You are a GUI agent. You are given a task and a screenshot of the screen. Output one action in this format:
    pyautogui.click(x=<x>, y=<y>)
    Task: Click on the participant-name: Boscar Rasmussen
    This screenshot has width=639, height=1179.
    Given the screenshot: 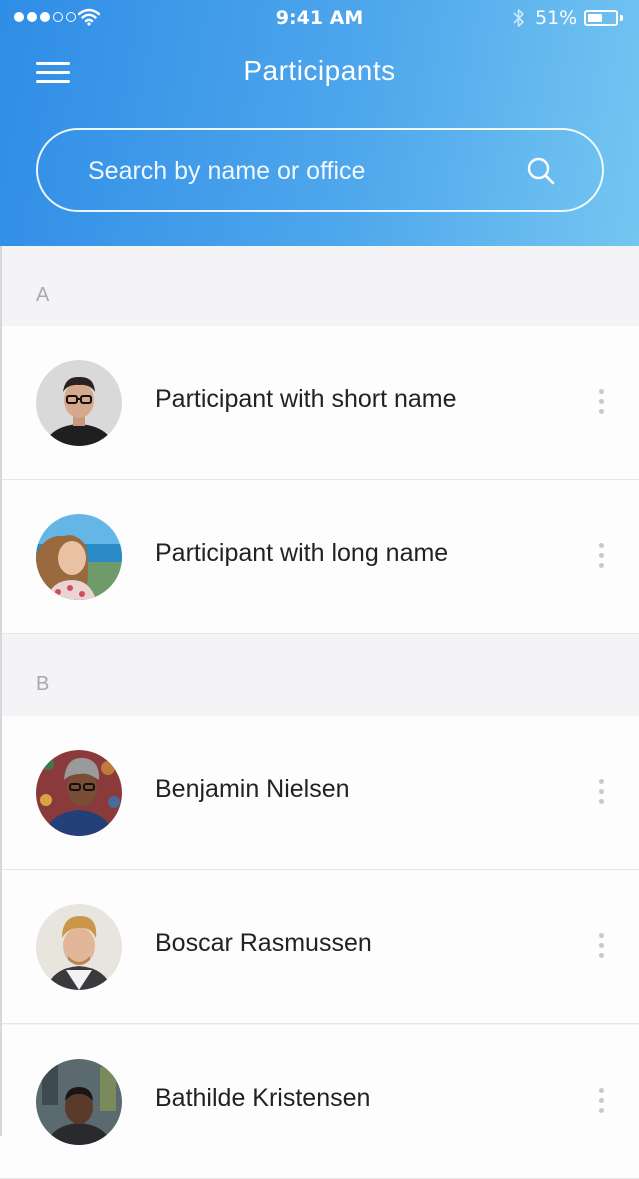 What is the action you would take?
    pyautogui.click(x=263, y=943)
    